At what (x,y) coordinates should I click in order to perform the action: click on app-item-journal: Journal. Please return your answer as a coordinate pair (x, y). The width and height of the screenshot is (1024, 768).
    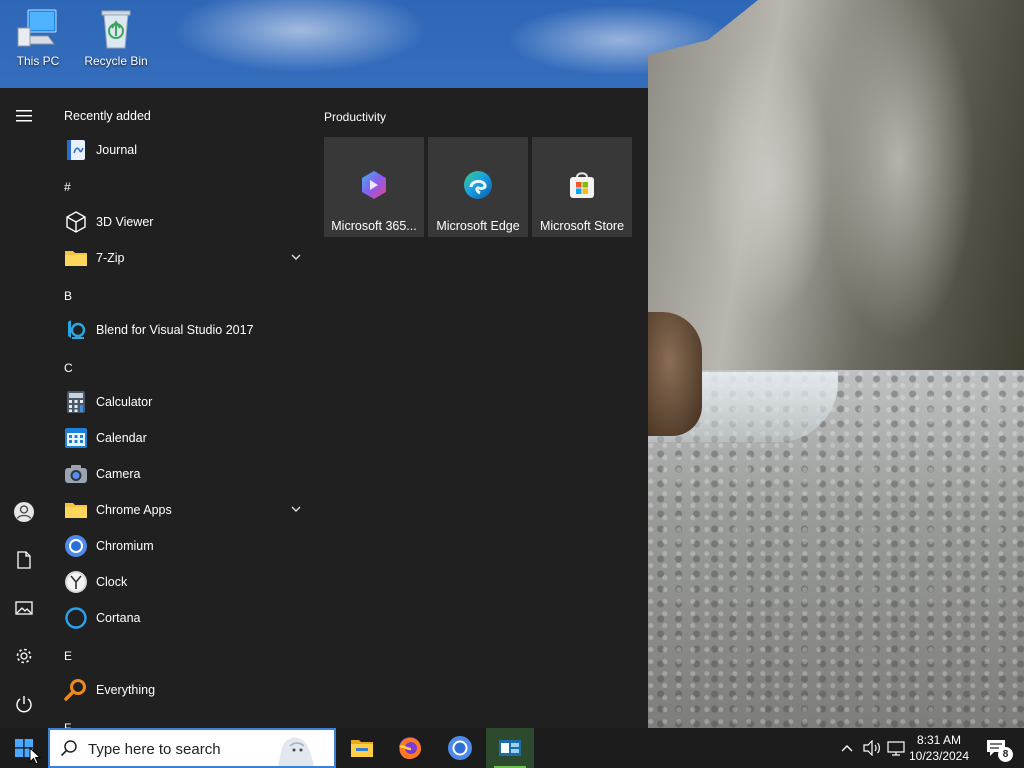
    Looking at the image, I should click on (180, 150).